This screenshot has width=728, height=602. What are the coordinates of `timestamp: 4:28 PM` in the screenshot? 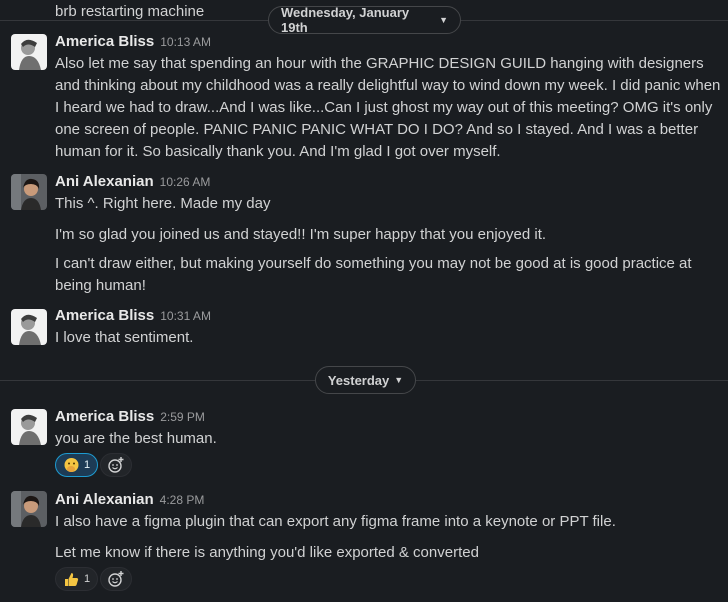 It's located at (182, 500).